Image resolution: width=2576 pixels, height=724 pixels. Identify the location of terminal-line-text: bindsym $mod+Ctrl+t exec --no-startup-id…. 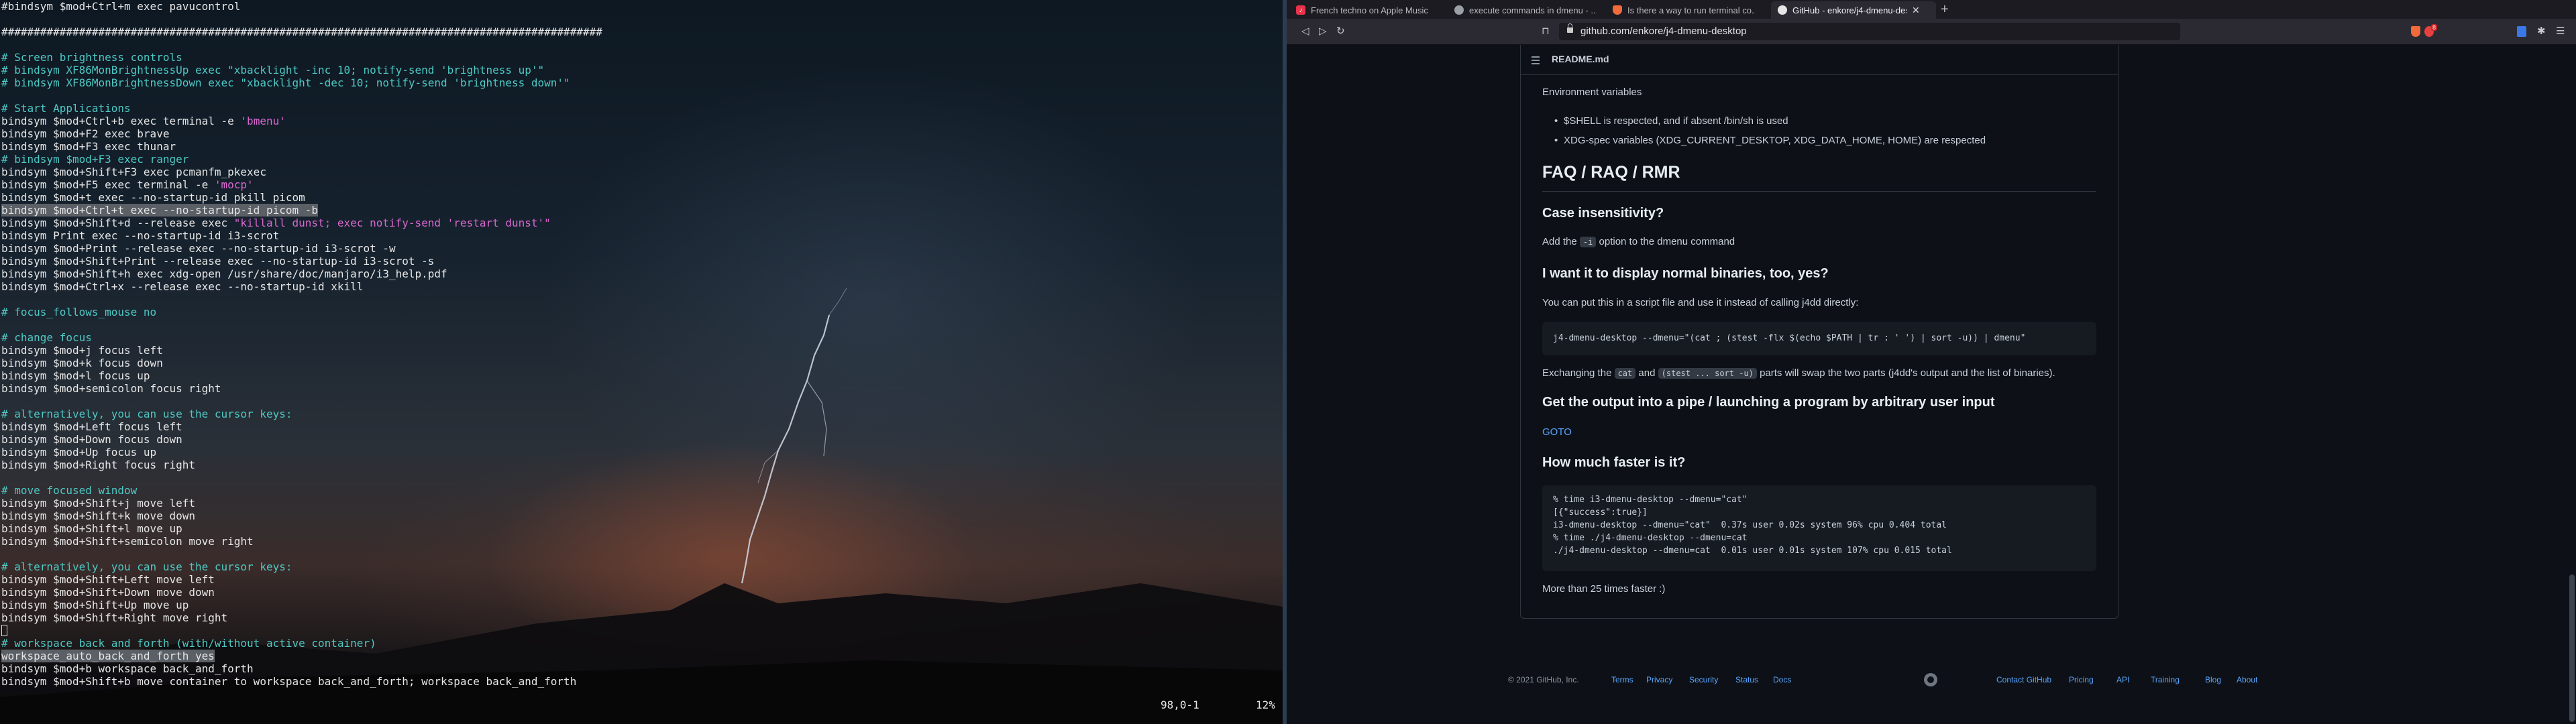
(160, 210).